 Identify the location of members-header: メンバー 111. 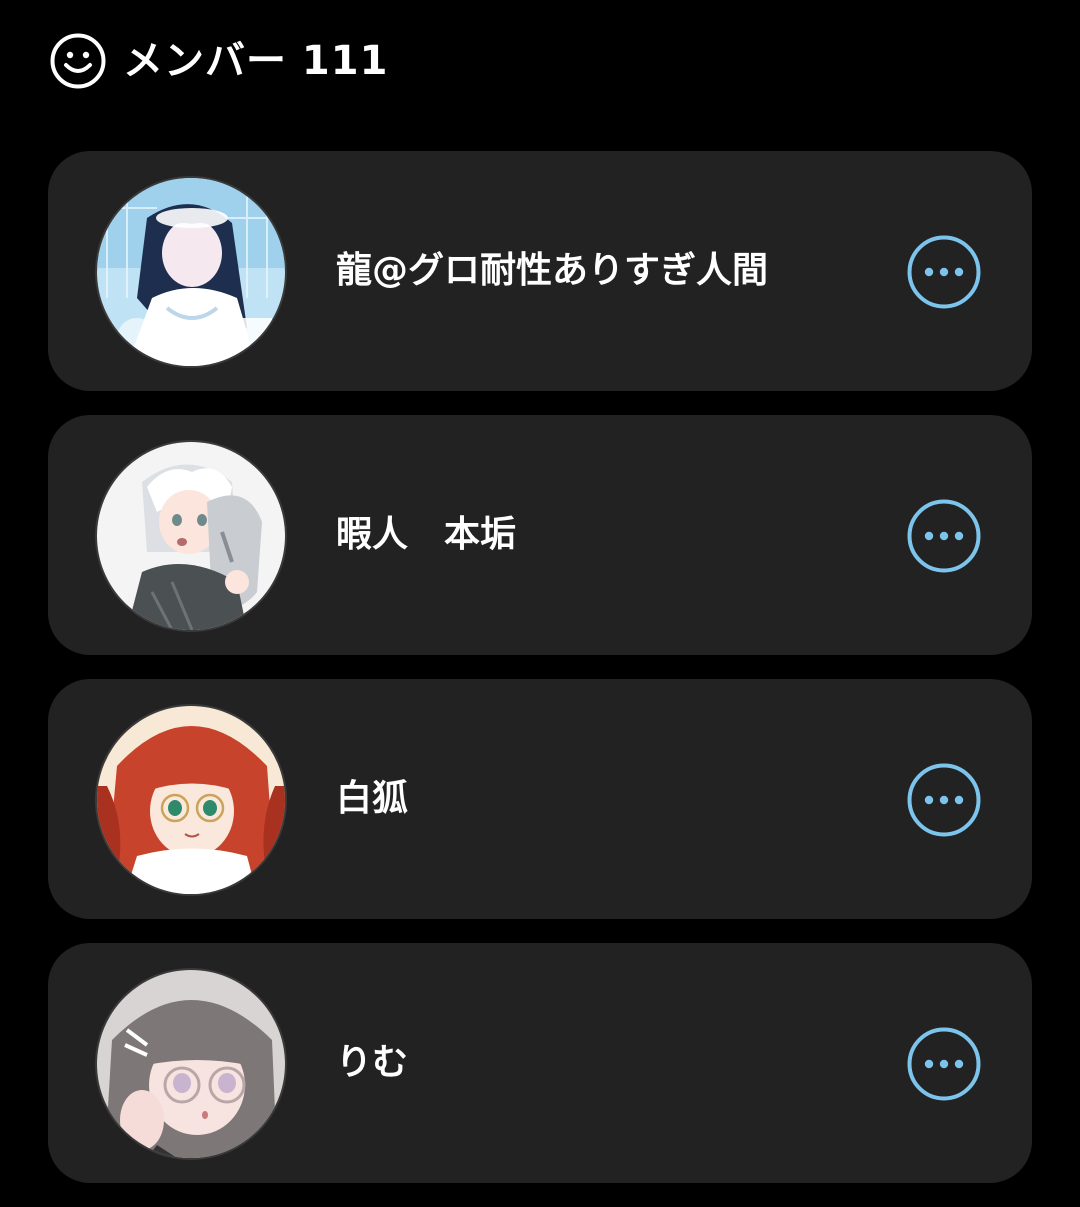
(219, 61).